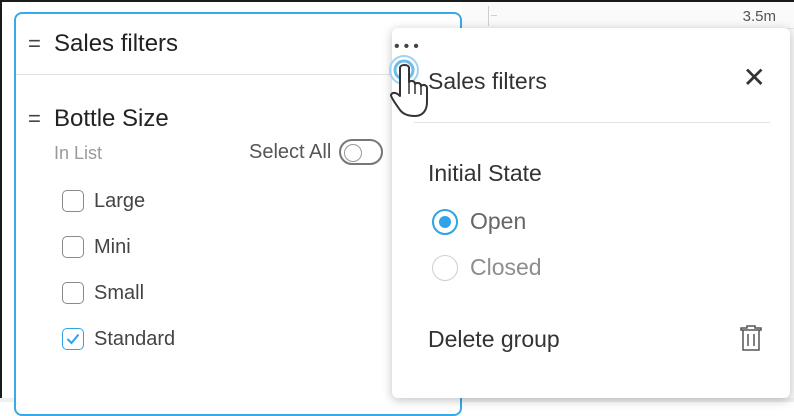 This screenshot has height=416, width=794. Describe the element at coordinates (353, 153) in the screenshot. I see `toggle-knob` at that location.